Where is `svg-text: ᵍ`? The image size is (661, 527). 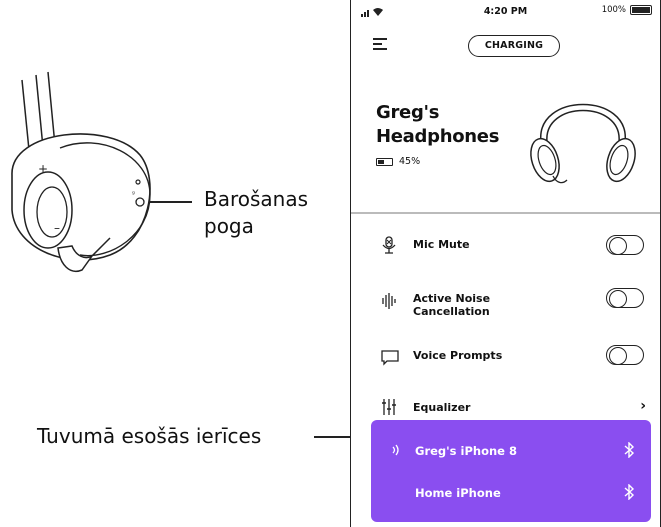 svg-text: ᵍ is located at coordinates (133, 194).